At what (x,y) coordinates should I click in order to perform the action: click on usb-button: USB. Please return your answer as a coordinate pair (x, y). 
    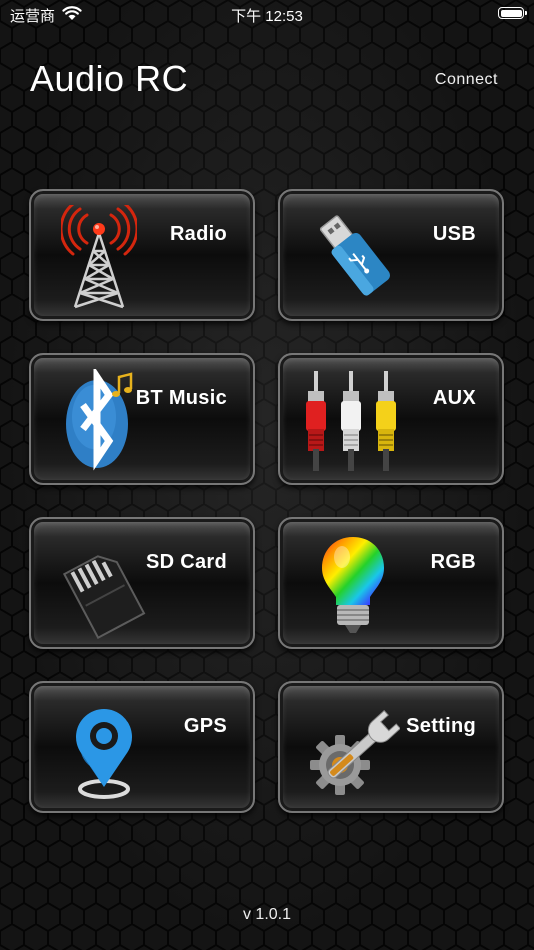
    Looking at the image, I should click on (391, 255).